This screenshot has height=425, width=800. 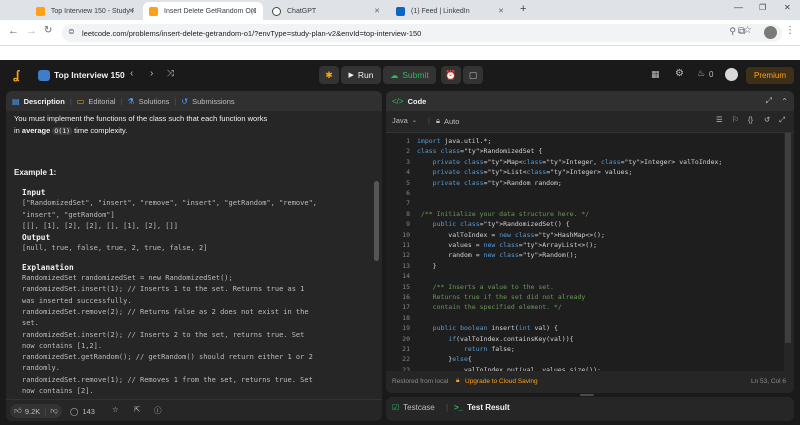 What do you see at coordinates (414, 121) in the screenshot?
I see `chevron-down-icon: ⌄` at bounding box center [414, 121].